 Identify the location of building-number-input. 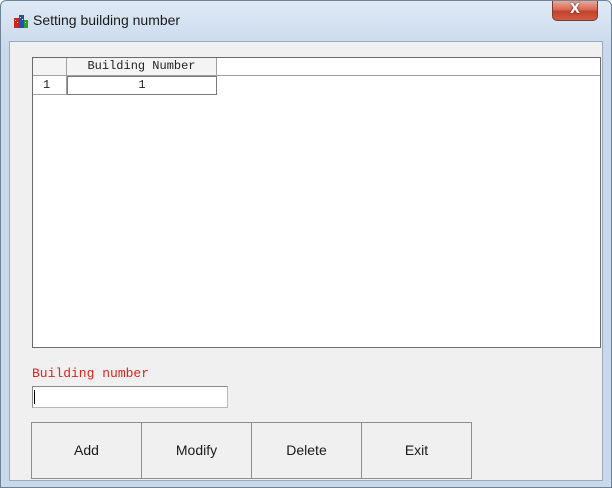
(130, 397).